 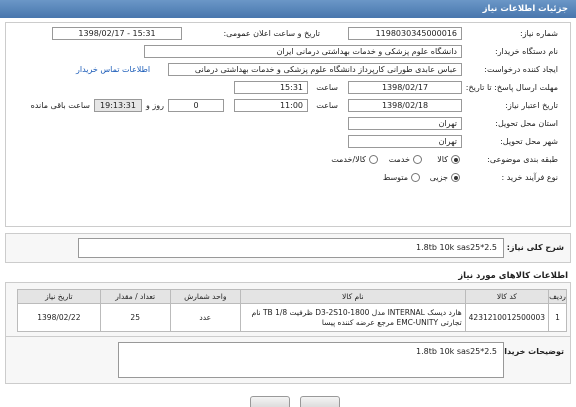 I want to click on cell-qty: 25, so click(x=135, y=317).